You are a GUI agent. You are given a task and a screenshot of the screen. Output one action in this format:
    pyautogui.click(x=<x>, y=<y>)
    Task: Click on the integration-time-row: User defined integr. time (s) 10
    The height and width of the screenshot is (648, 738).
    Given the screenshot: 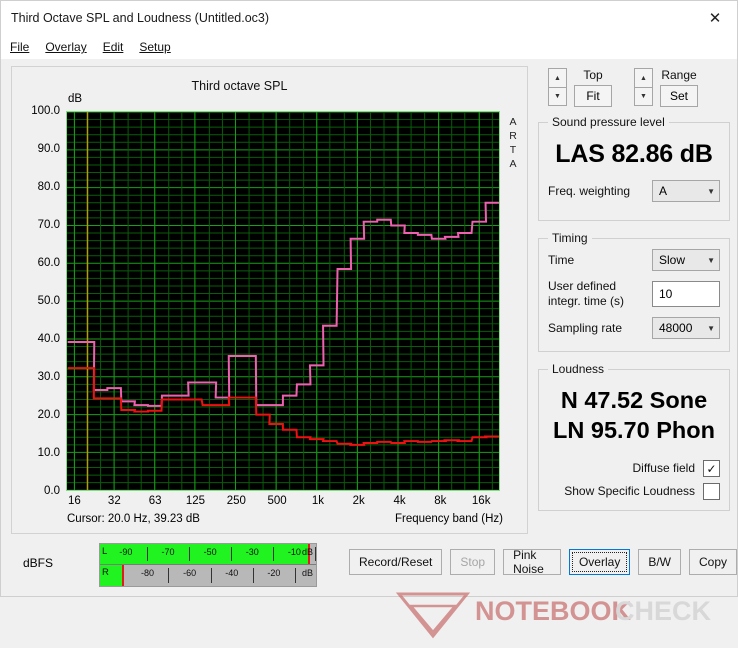 What is the action you would take?
    pyautogui.click(x=634, y=294)
    